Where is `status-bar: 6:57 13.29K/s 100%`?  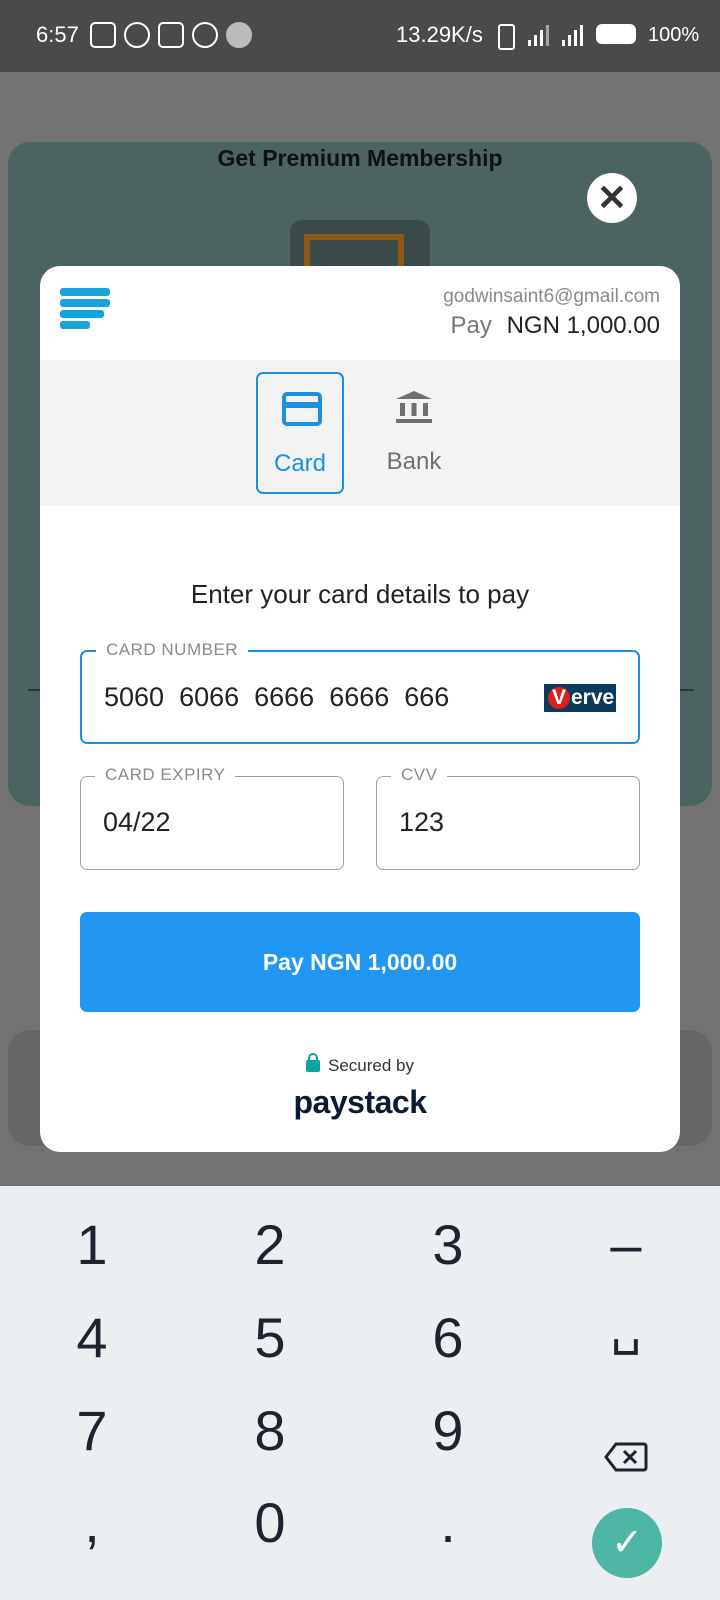
status-bar: 6:57 13.29K/s 100% is located at coordinates (360, 36).